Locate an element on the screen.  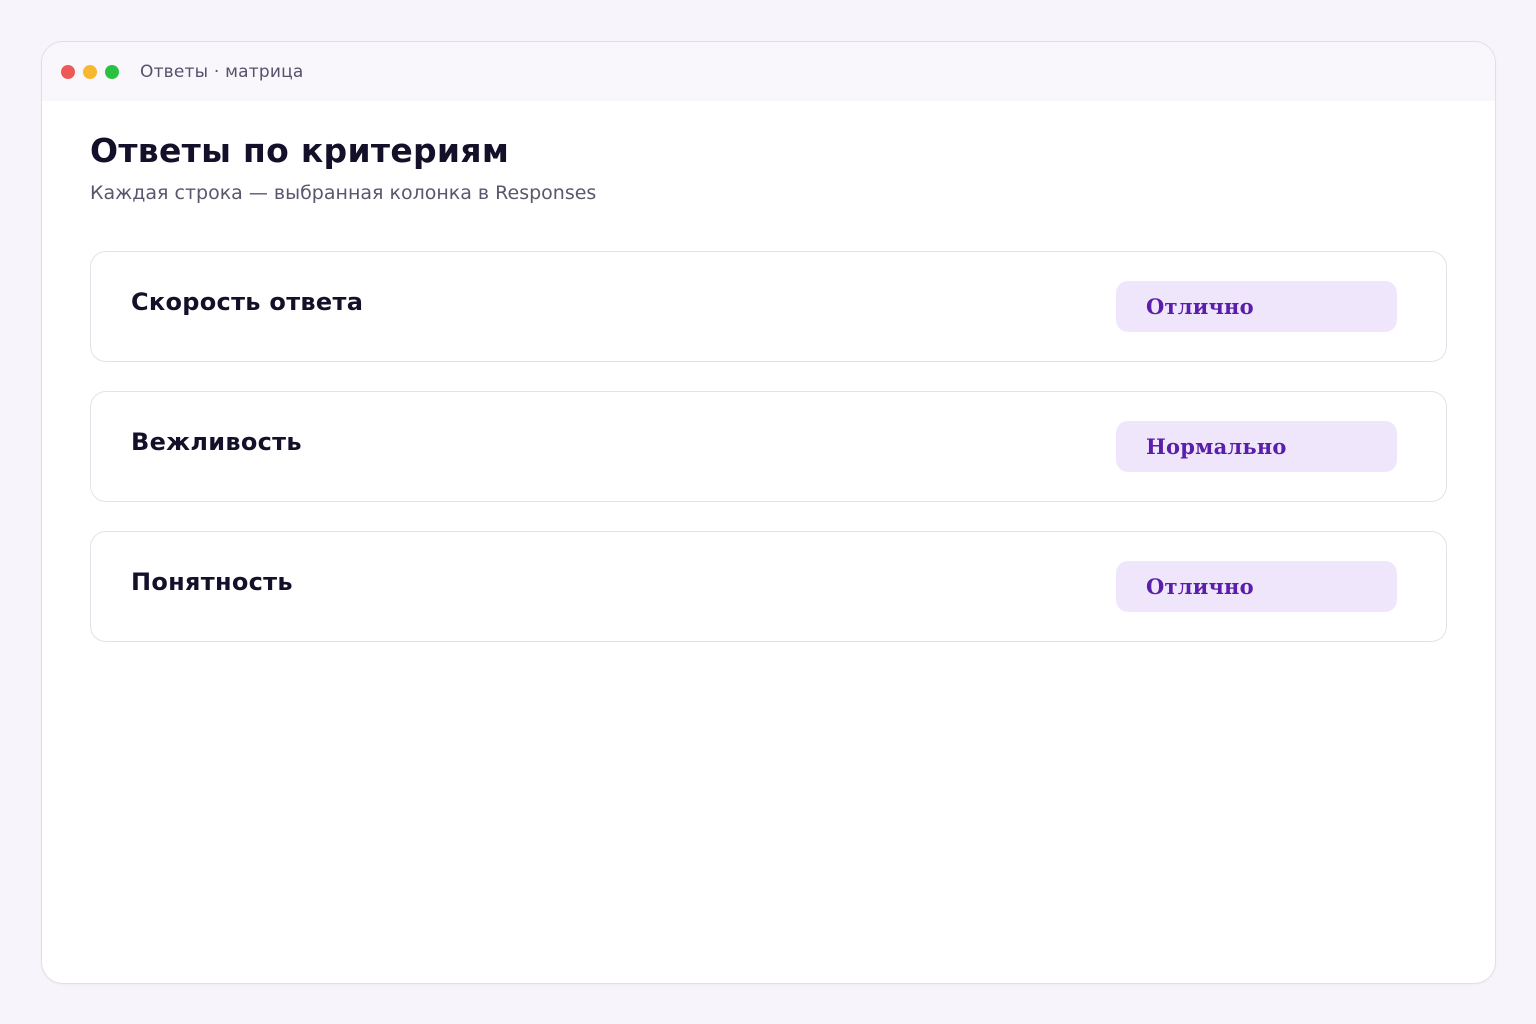
criteria-row-politeness: Вежливость Нормально is located at coordinates (768, 446).